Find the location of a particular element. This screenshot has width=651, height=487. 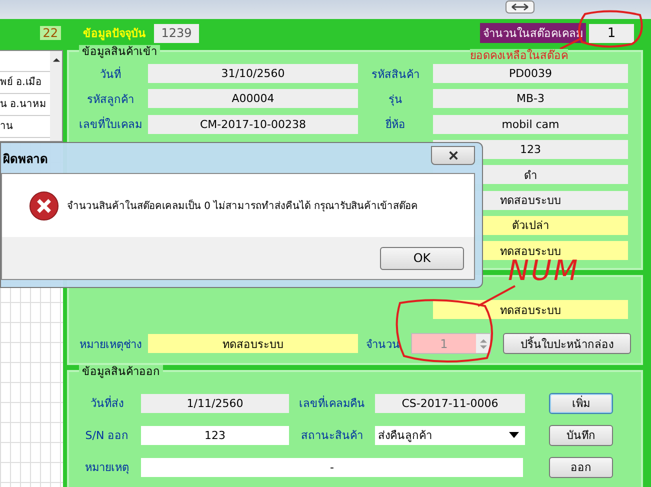

close-button is located at coordinates (453, 155).